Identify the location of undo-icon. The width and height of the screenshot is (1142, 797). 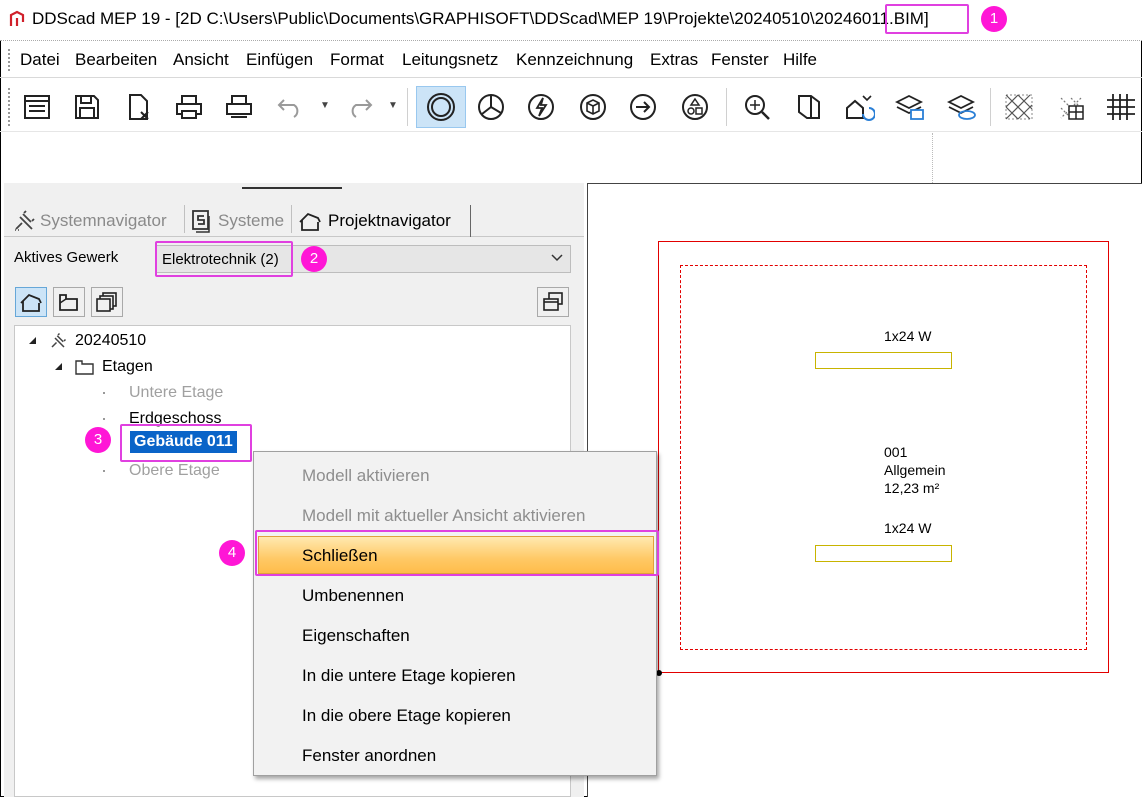
(288, 108).